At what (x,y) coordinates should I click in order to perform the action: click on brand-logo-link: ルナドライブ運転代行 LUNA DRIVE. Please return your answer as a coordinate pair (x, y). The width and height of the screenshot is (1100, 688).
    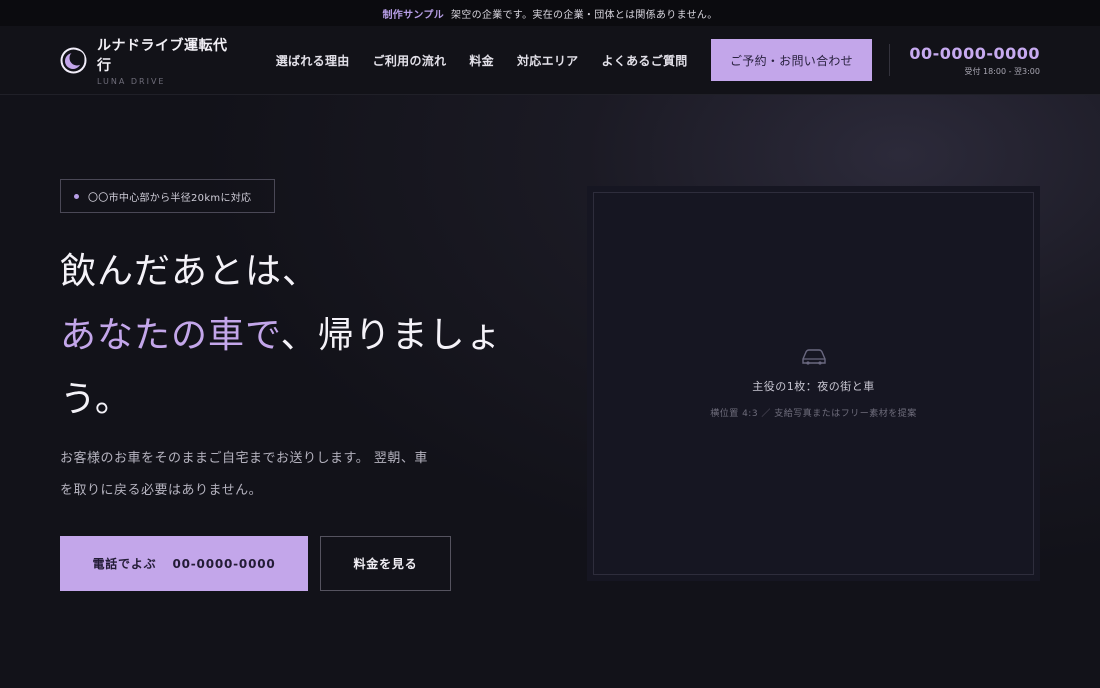
    Looking at the image, I should click on (151, 60).